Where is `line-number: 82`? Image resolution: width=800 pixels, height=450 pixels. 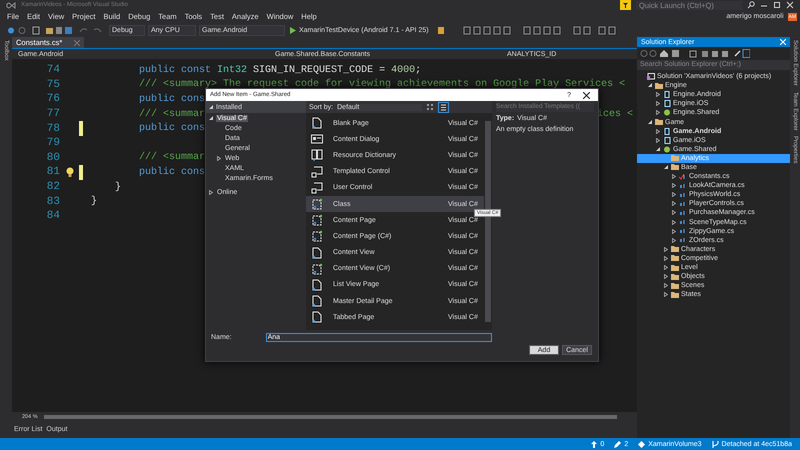
line-number: 82 is located at coordinates (53, 187).